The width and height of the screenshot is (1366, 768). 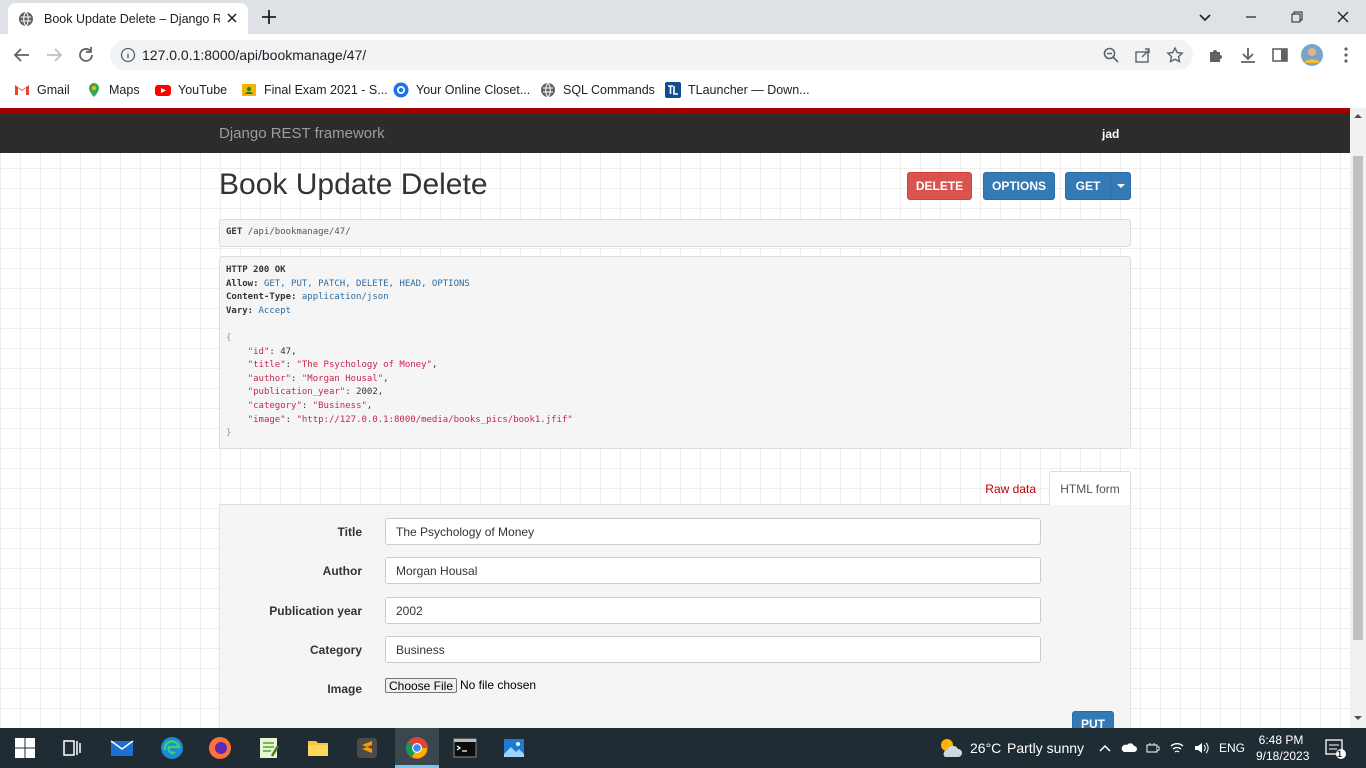 I want to click on maps-icon, so click(x=94, y=90).